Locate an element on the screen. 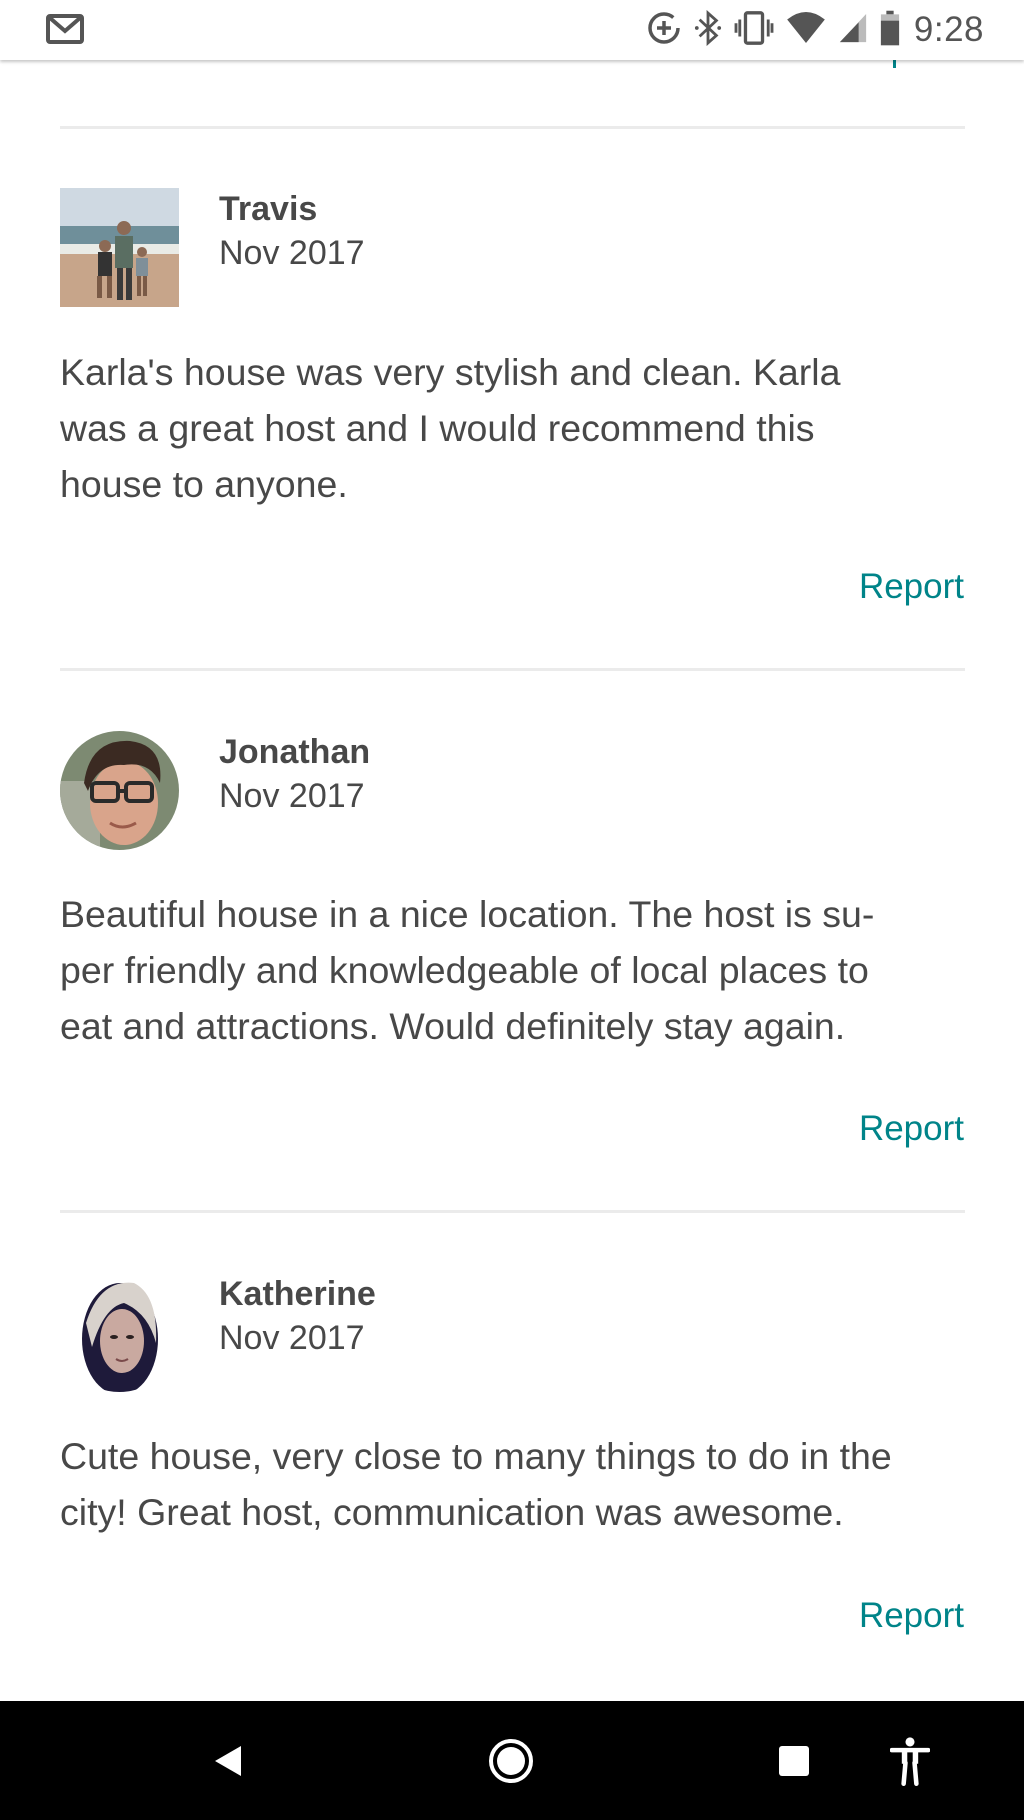 This screenshot has width=1024, height=1820. reviewer-name: Jonathan is located at coordinates (295, 752).